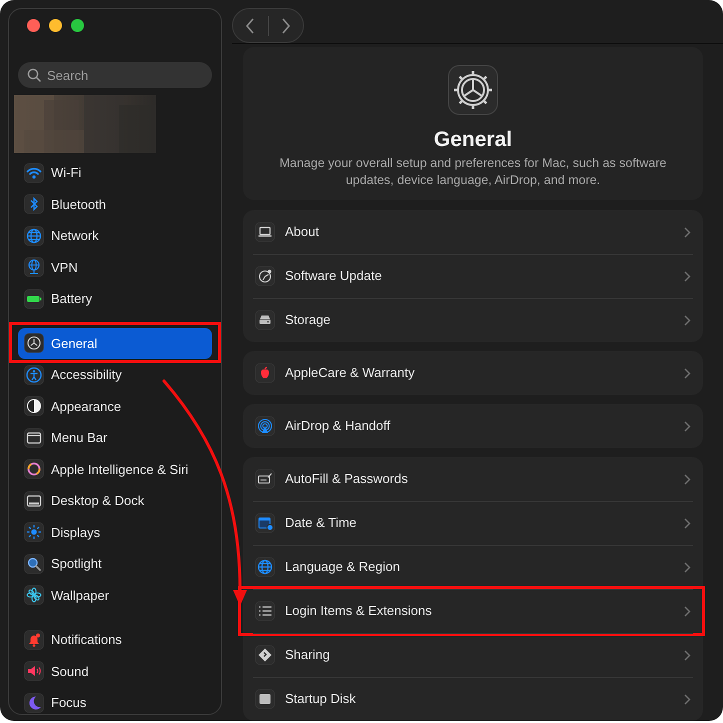 Image resolution: width=723 pixels, height=723 pixels. What do you see at coordinates (285, 26) in the screenshot?
I see `forward-icon` at bounding box center [285, 26].